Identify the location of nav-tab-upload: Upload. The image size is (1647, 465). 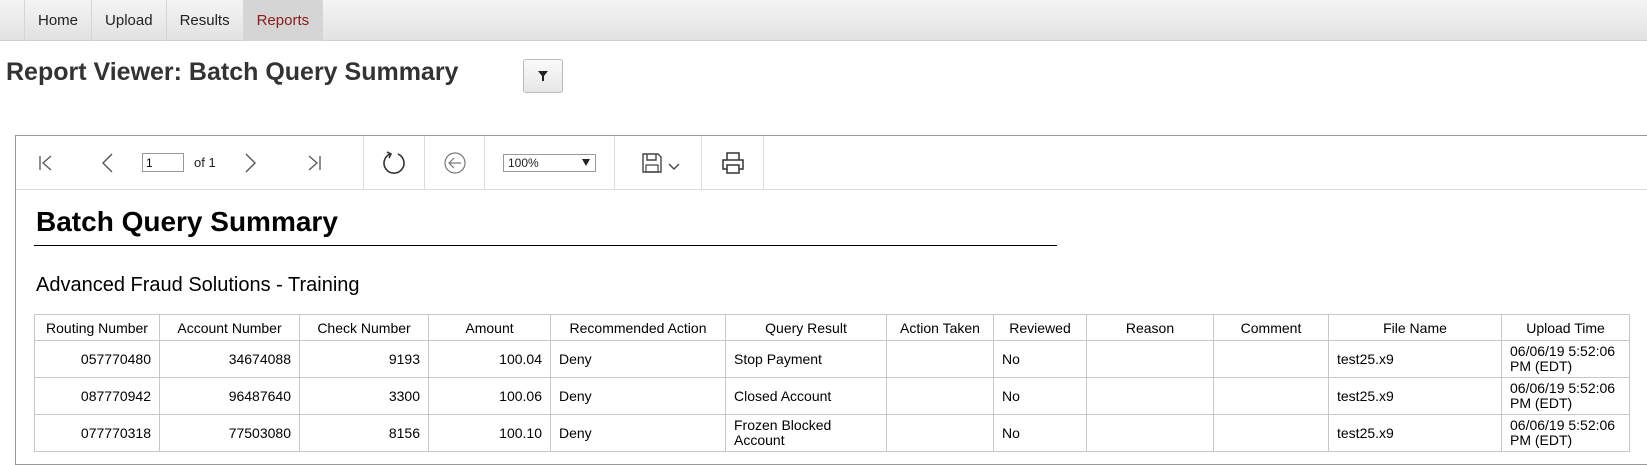
(129, 20).